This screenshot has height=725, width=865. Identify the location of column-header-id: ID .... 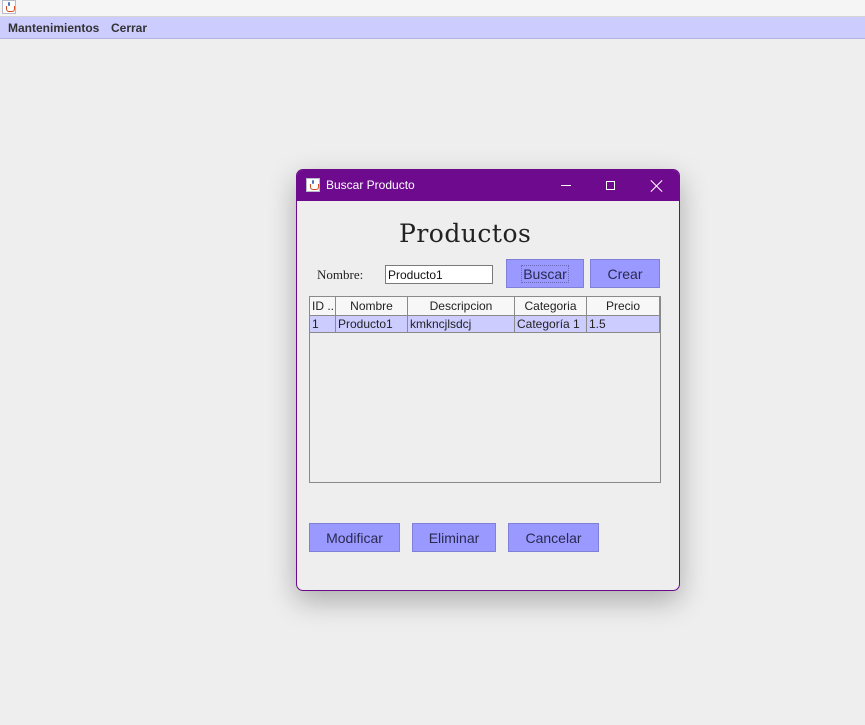
(323, 306).